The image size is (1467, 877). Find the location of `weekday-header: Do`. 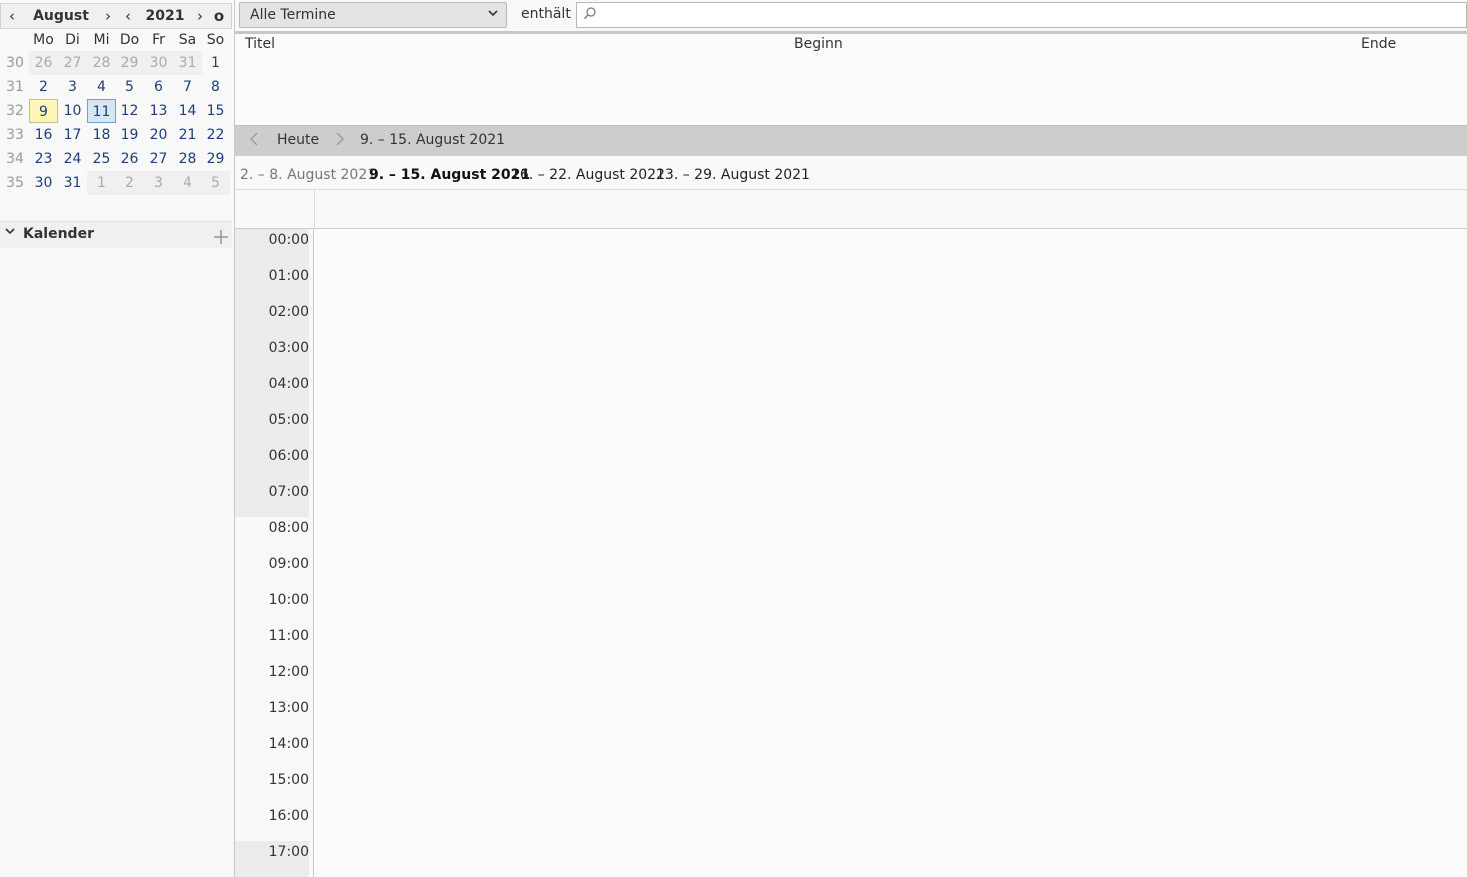

weekday-header: Do is located at coordinates (129, 40).